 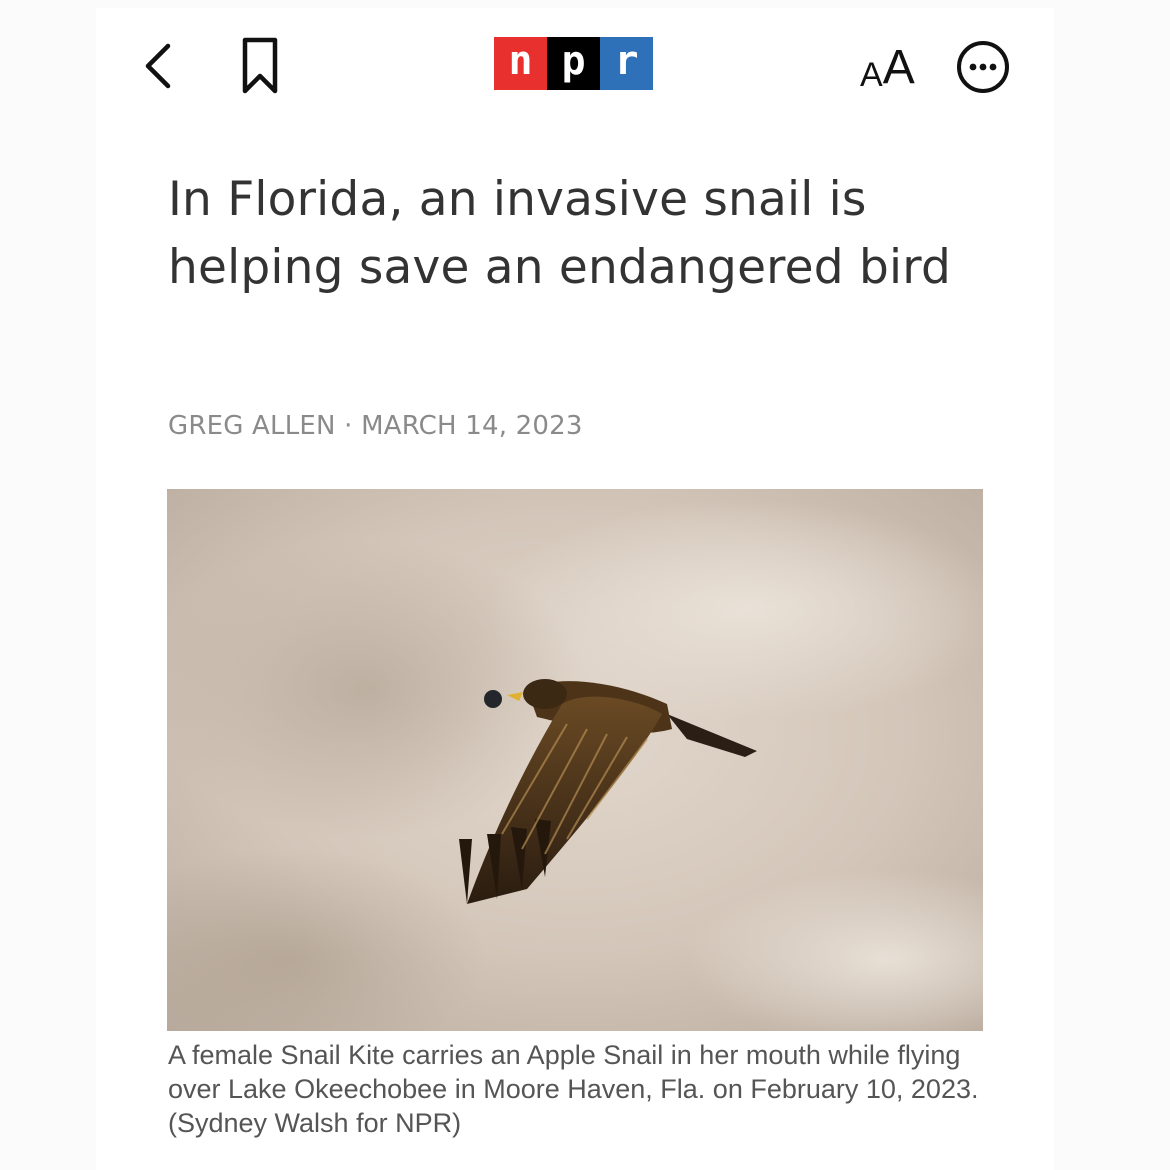 What do you see at coordinates (158, 66) in the screenshot?
I see `chevron-left-icon` at bounding box center [158, 66].